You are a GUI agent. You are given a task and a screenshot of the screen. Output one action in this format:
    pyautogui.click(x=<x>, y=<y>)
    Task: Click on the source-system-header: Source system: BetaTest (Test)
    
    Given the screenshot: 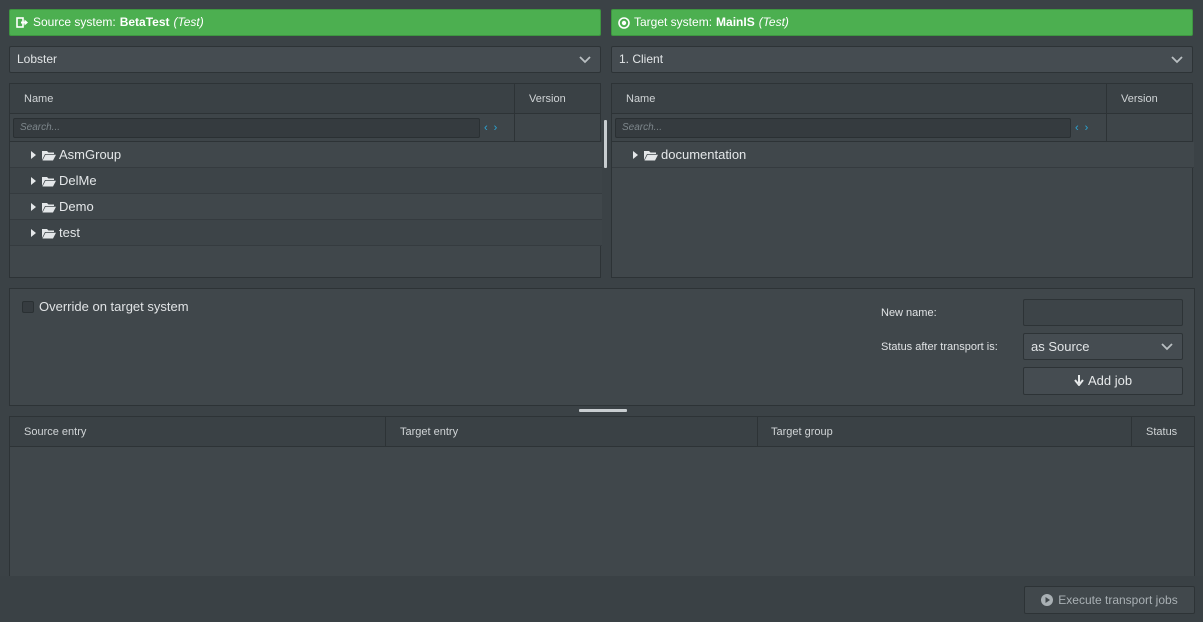 What is the action you would take?
    pyautogui.click(x=305, y=22)
    